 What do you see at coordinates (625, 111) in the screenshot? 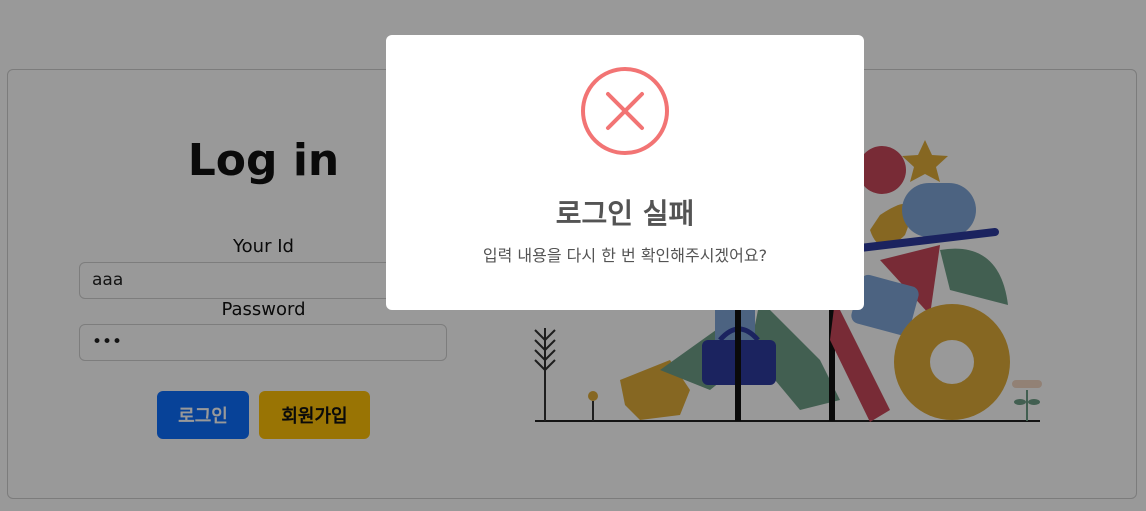
I see `error-x-icon` at bounding box center [625, 111].